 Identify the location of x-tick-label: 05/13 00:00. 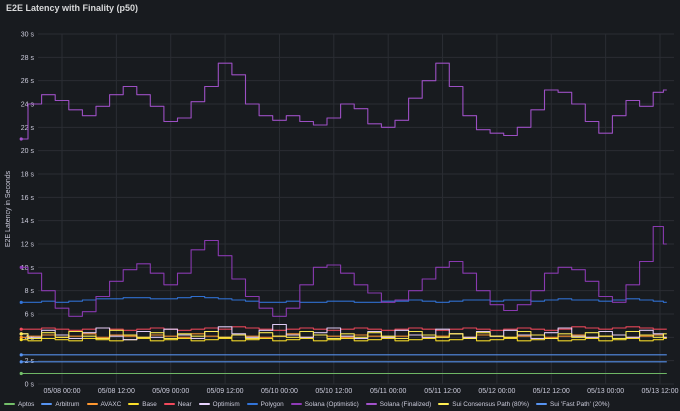
(605, 391).